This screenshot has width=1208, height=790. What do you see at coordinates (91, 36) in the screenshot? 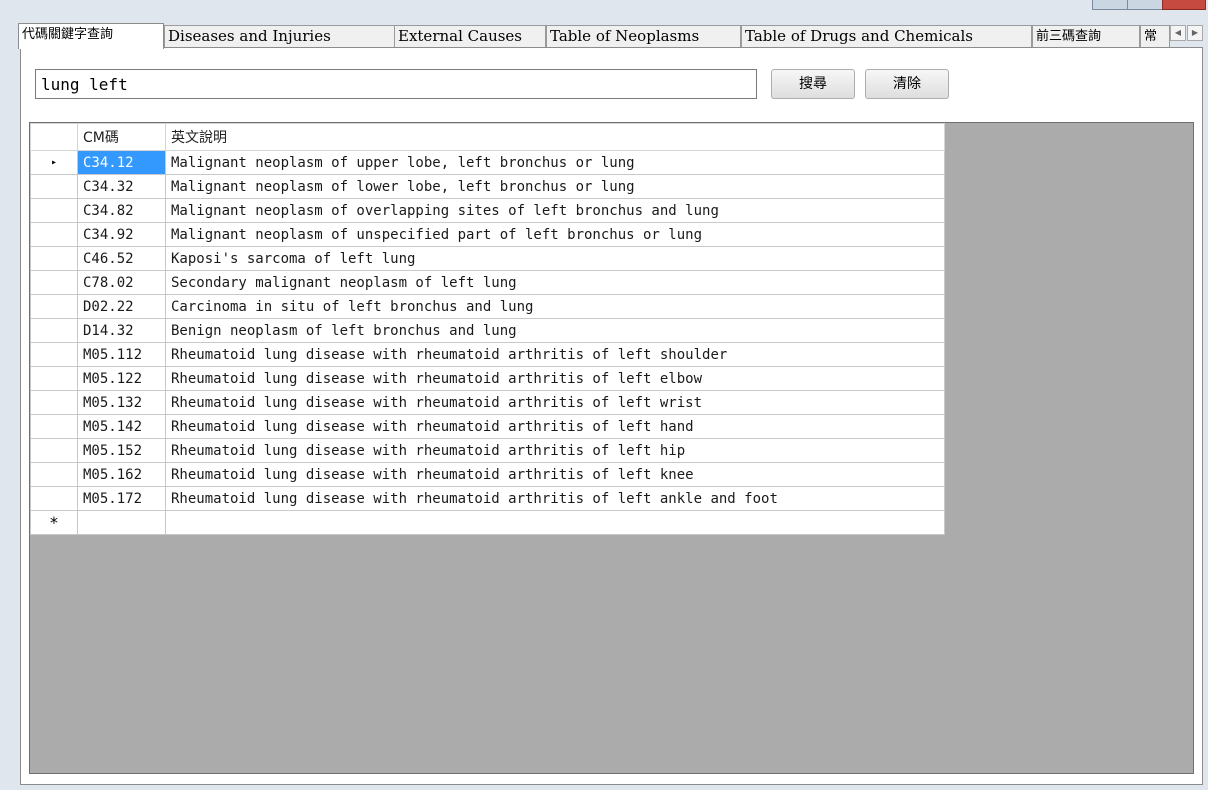
I see `tab-keyword-search: 代碼關鍵字查詢` at bounding box center [91, 36].